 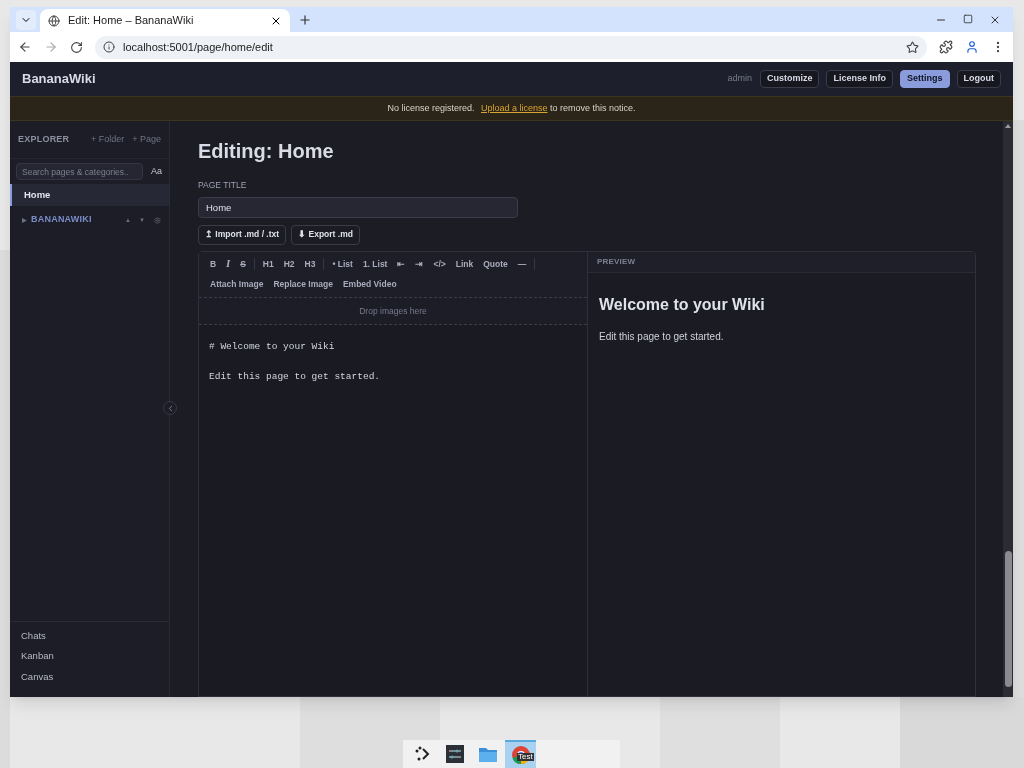 What do you see at coordinates (266, 151) in the screenshot?
I see `page-heading: Editing: Home` at bounding box center [266, 151].